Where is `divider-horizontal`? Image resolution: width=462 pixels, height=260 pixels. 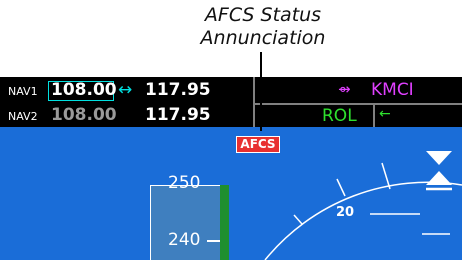
divider-horizontal is located at coordinates (358, 104).